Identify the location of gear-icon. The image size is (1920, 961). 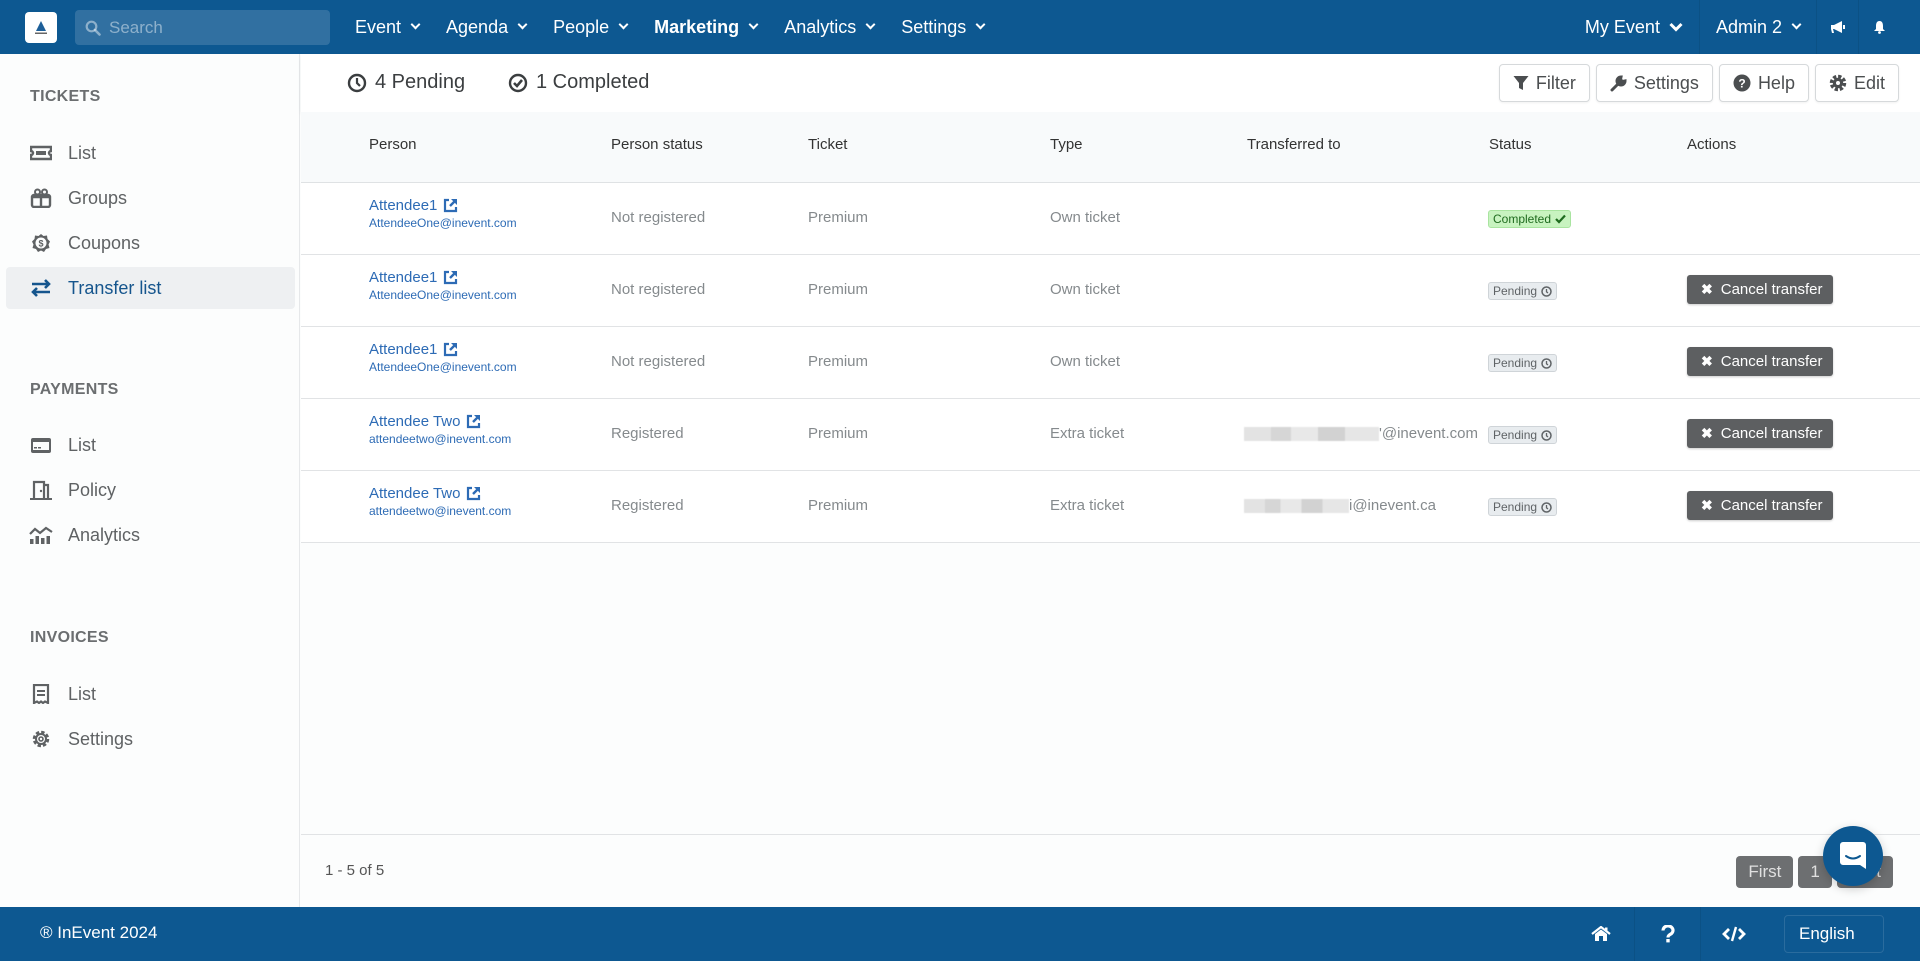
(41, 739).